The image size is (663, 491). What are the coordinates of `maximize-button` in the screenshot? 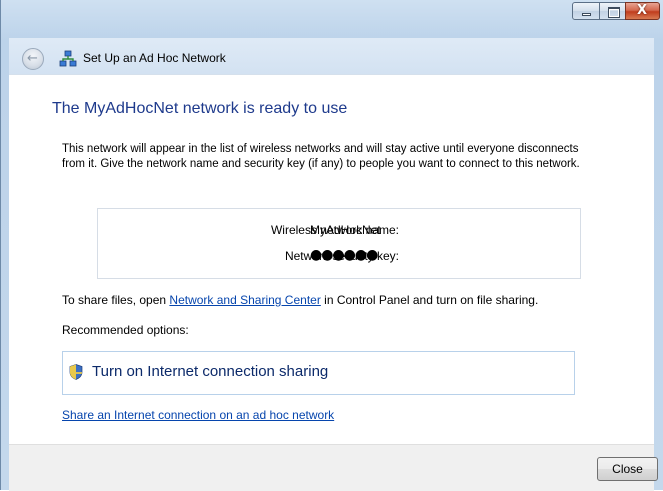 It's located at (612, 11).